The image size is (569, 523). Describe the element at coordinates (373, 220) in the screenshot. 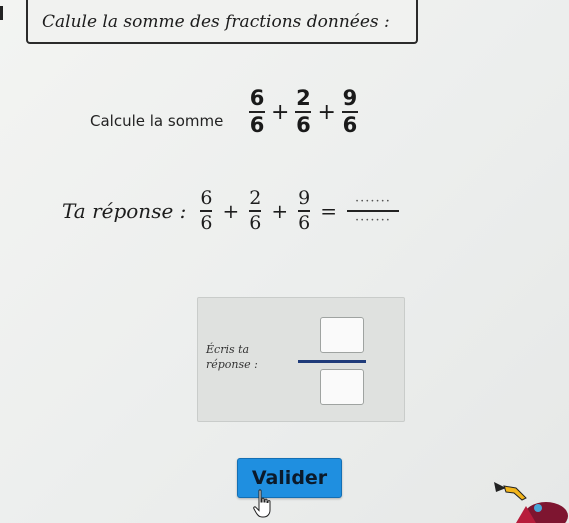

I see `placeholder-denominator: ·······` at that location.